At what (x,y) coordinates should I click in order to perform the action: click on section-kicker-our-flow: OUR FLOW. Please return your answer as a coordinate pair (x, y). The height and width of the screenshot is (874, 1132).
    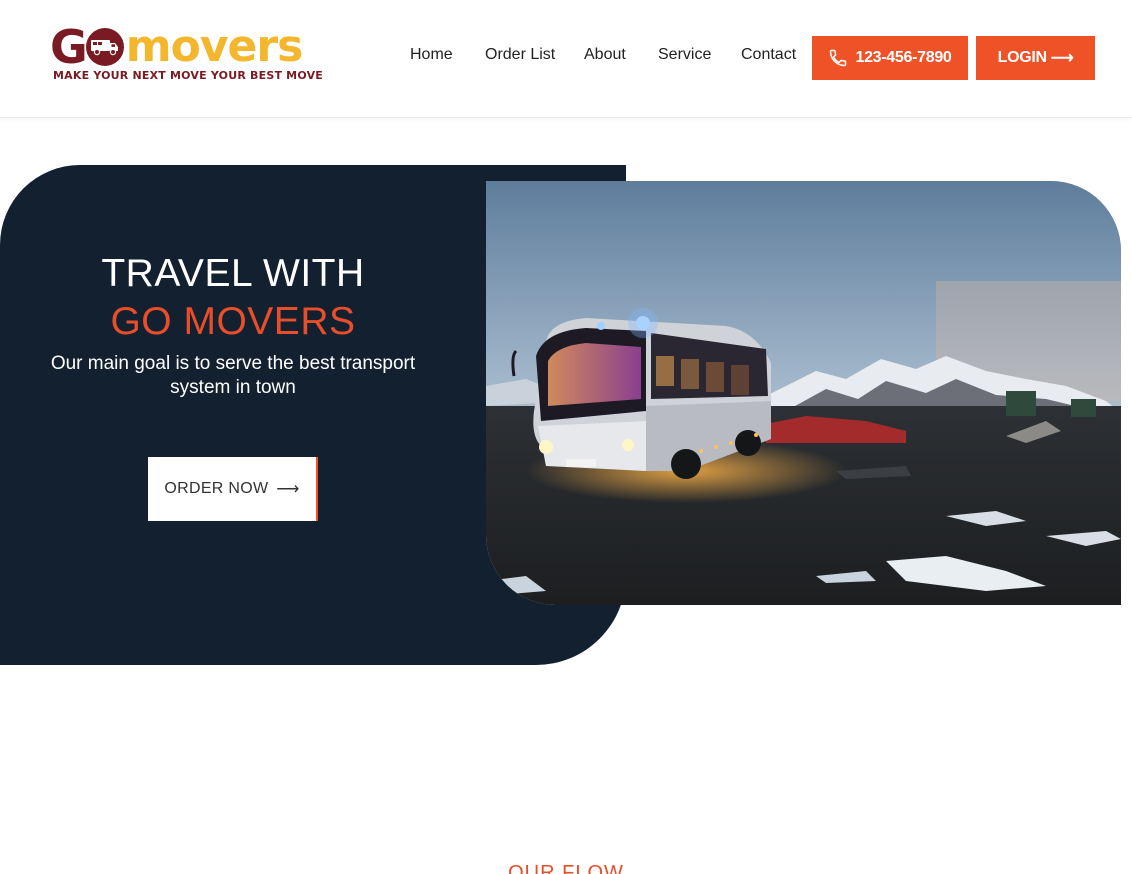
    Looking at the image, I should click on (566, 868).